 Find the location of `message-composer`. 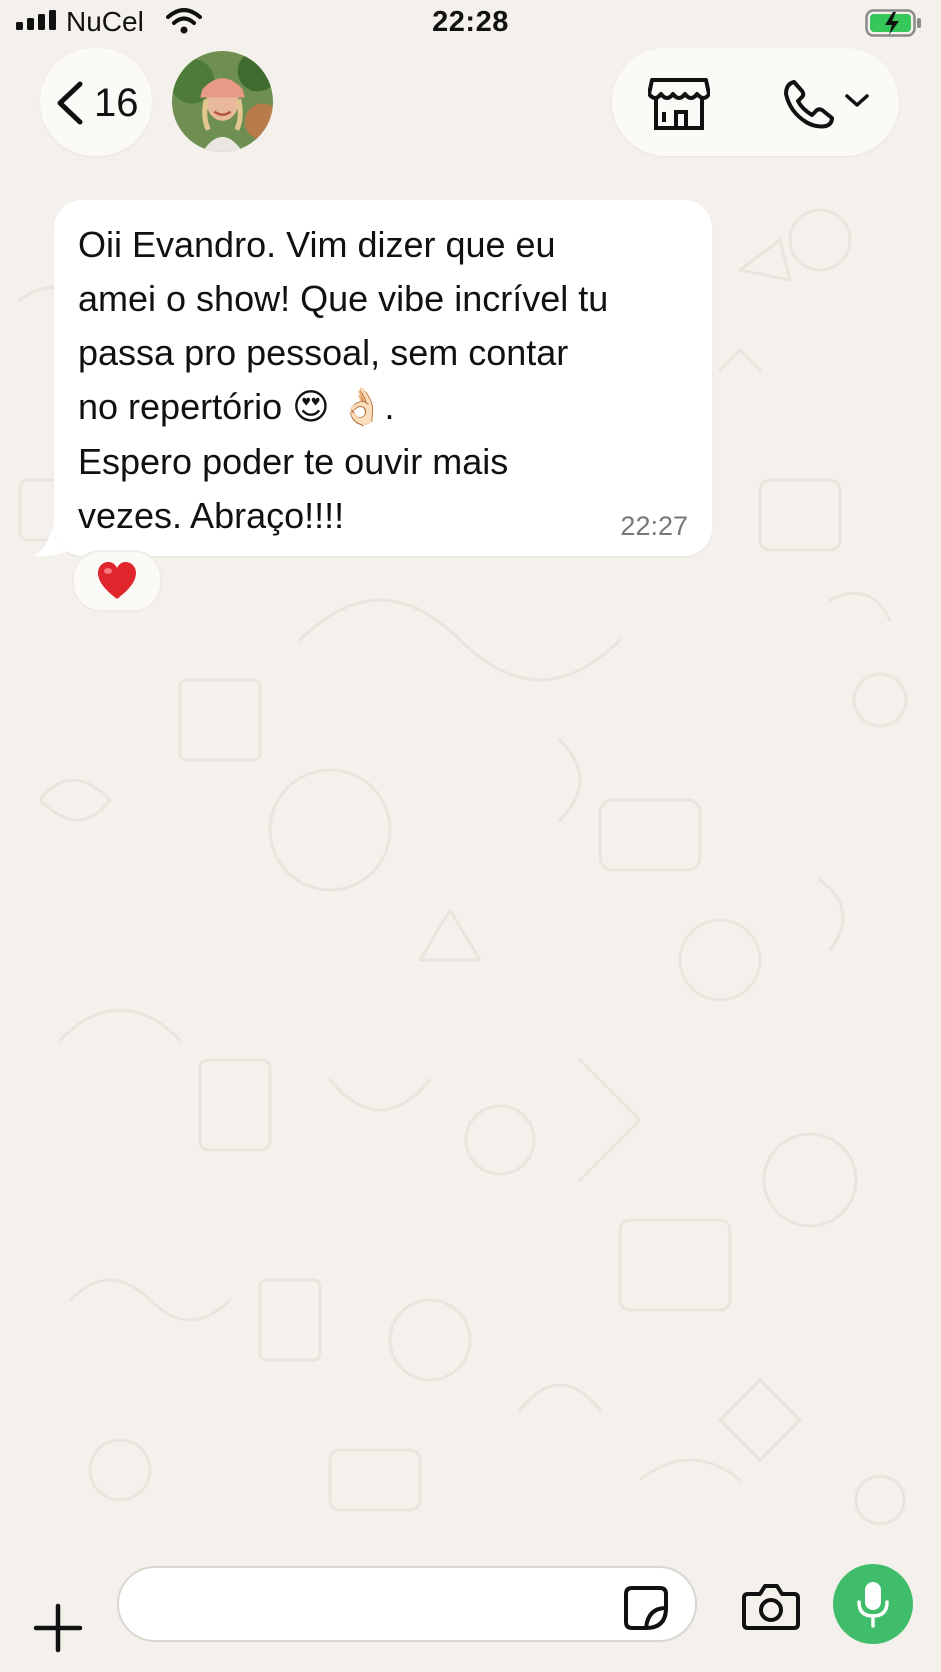

message-composer is located at coordinates (470, 1611).